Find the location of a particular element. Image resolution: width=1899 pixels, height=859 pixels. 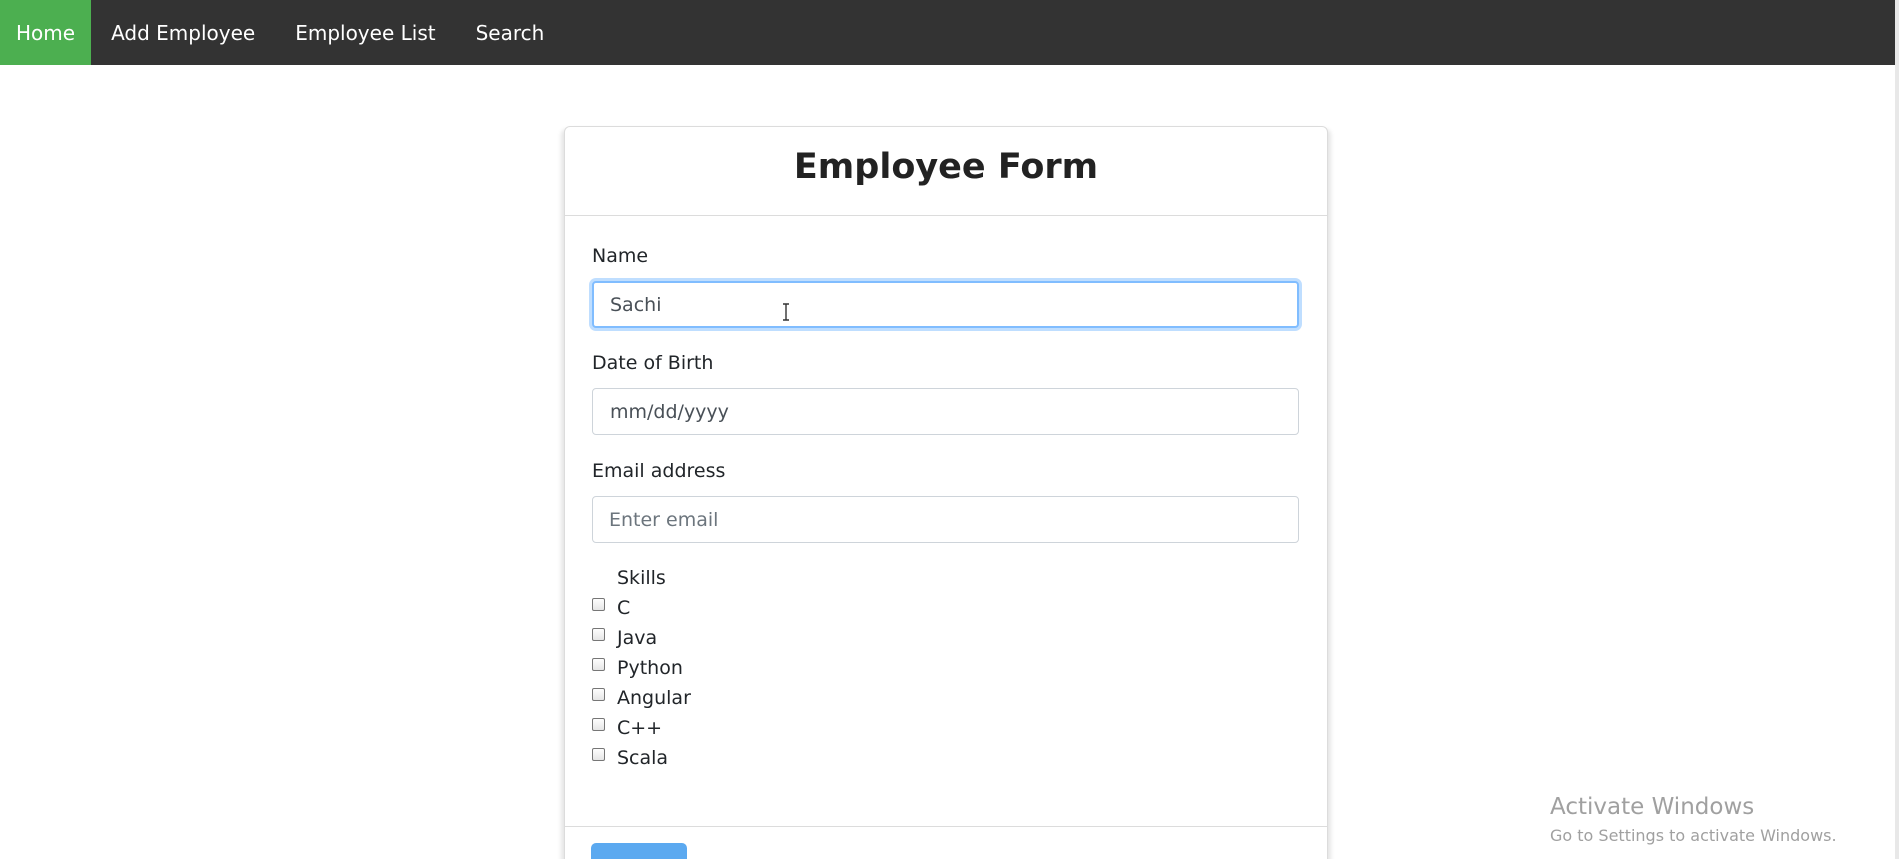

nav-add-employee: Add Employee is located at coordinates (183, 32).